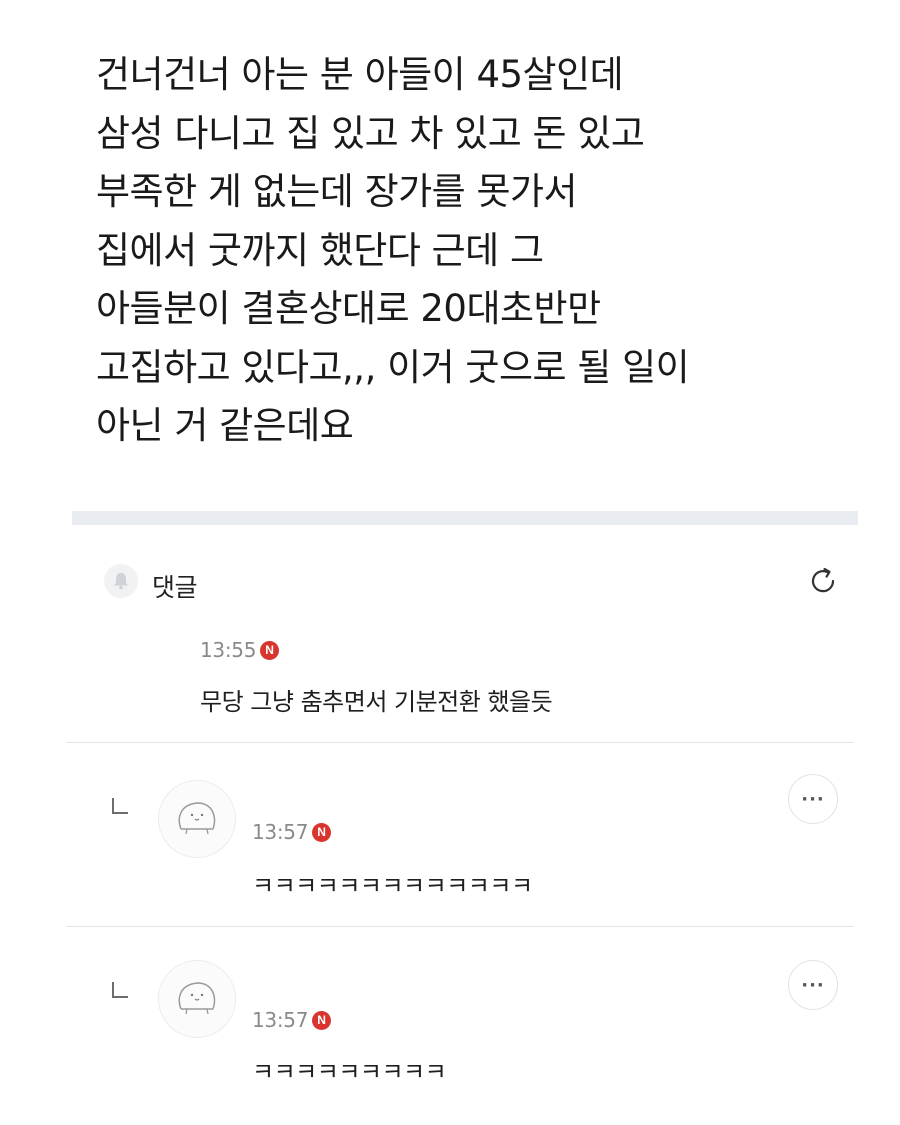 This screenshot has height=1125, width=900. What do you see at coordinates (225, 425) in the screenshot?
I see `post-line: 아닌 거 같은데요` at bounding box center [225, 425].